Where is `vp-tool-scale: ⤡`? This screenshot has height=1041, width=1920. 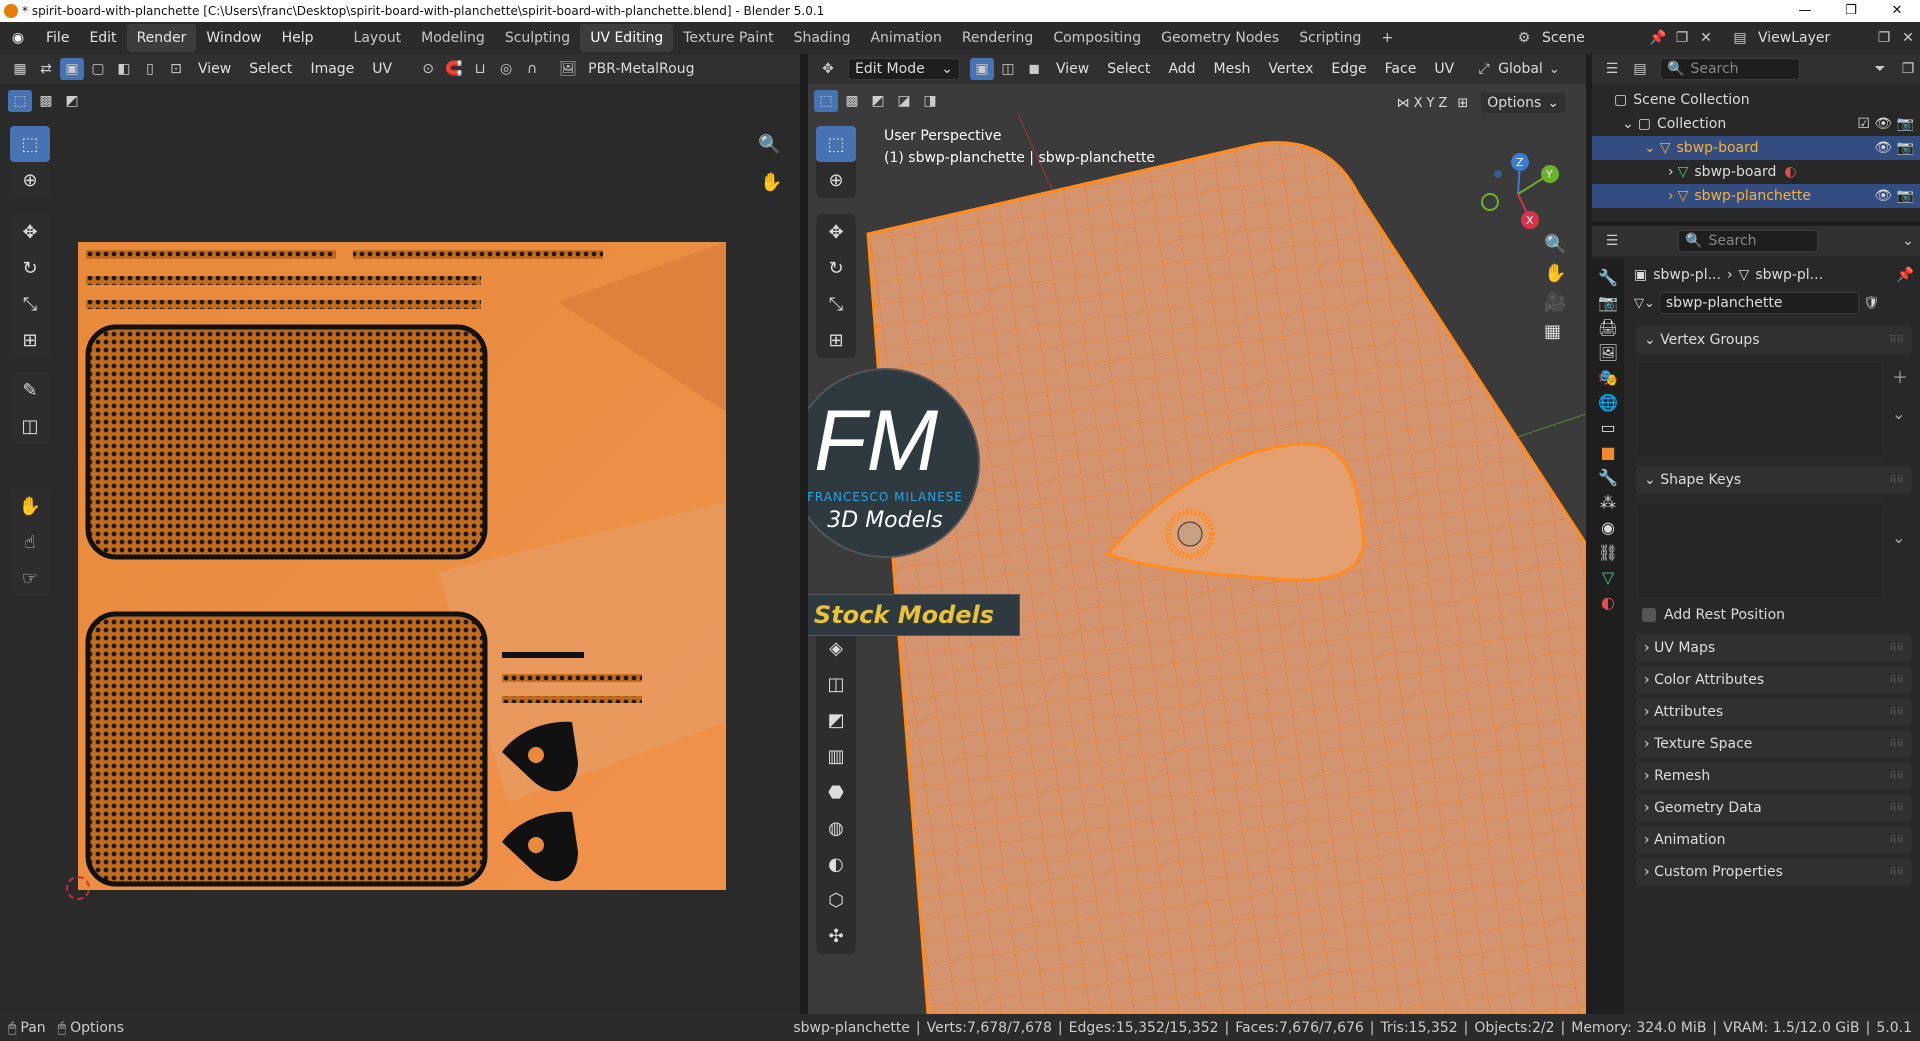
vp-tool-scale: ⤡ is located at coordinates (836, 304).